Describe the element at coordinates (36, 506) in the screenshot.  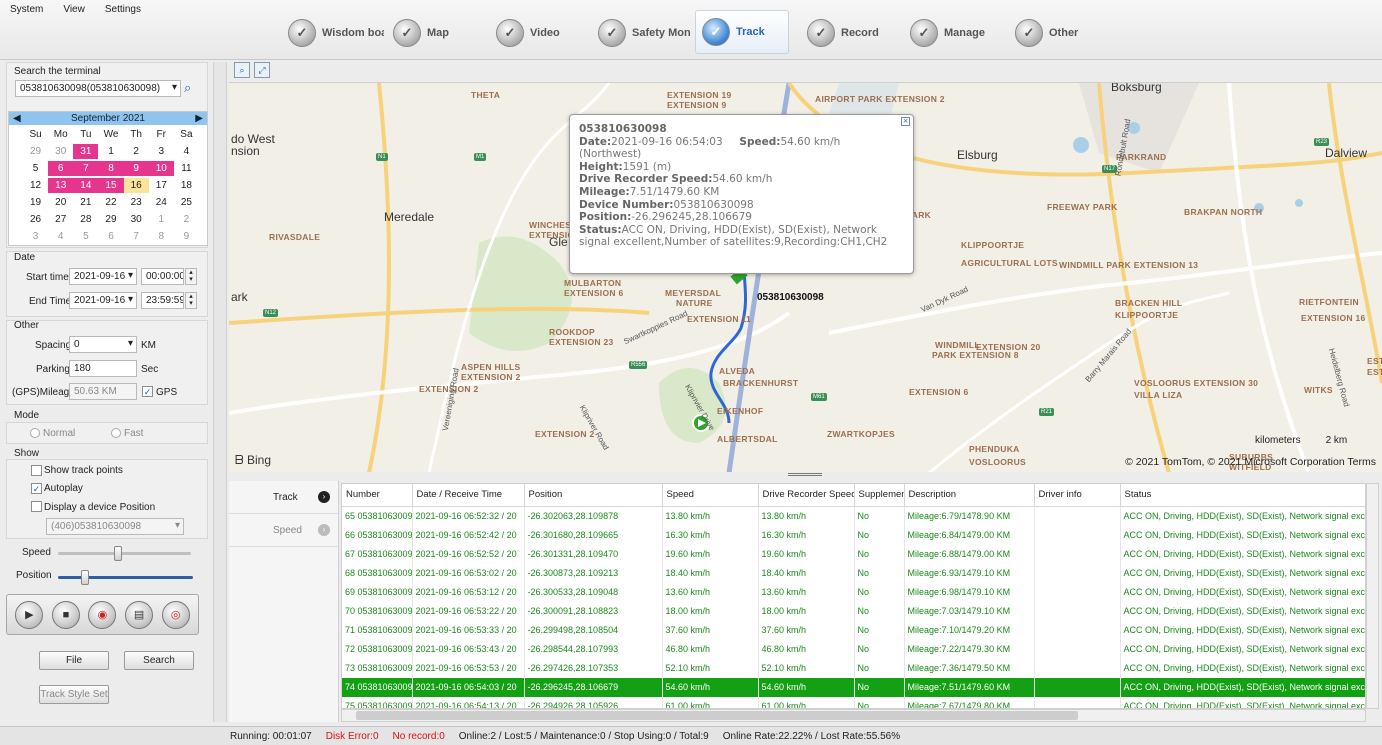
I see `device-position-checkbox` at that location.